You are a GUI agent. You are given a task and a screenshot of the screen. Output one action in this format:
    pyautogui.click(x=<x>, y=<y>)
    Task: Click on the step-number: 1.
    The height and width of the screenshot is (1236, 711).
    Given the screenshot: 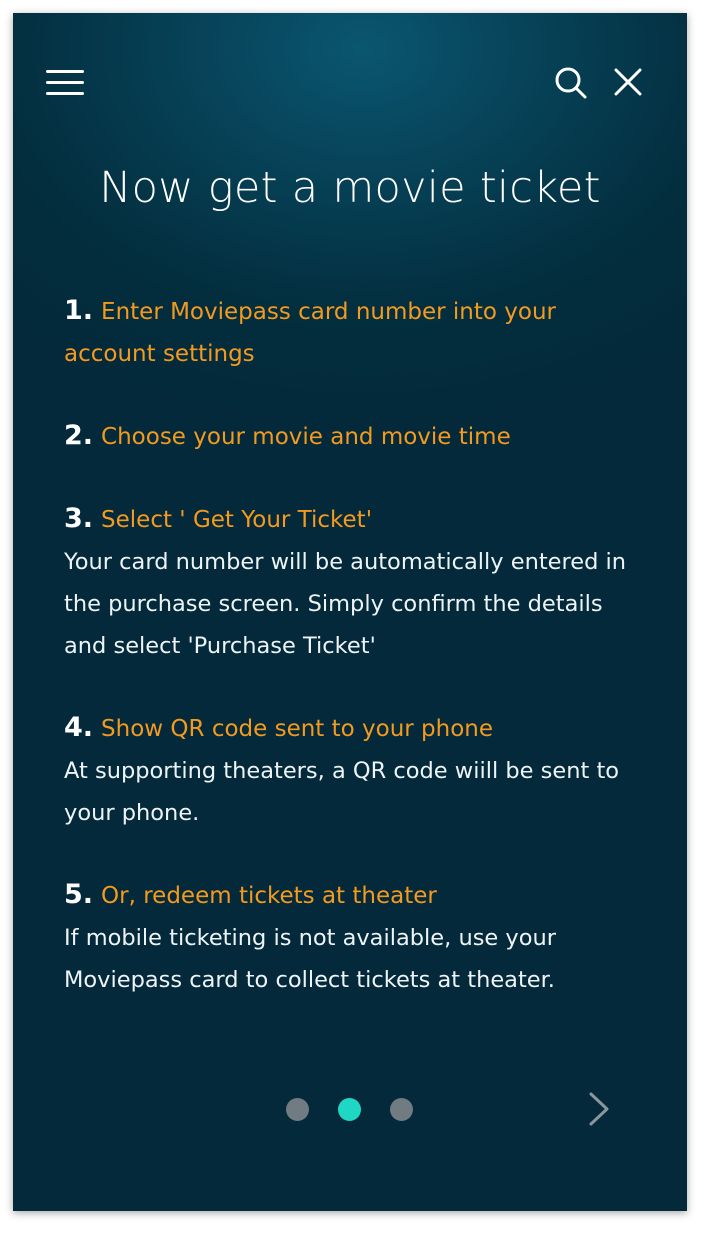 What is the action you would take?
    pyautogui.click(x=79, y=310)
    